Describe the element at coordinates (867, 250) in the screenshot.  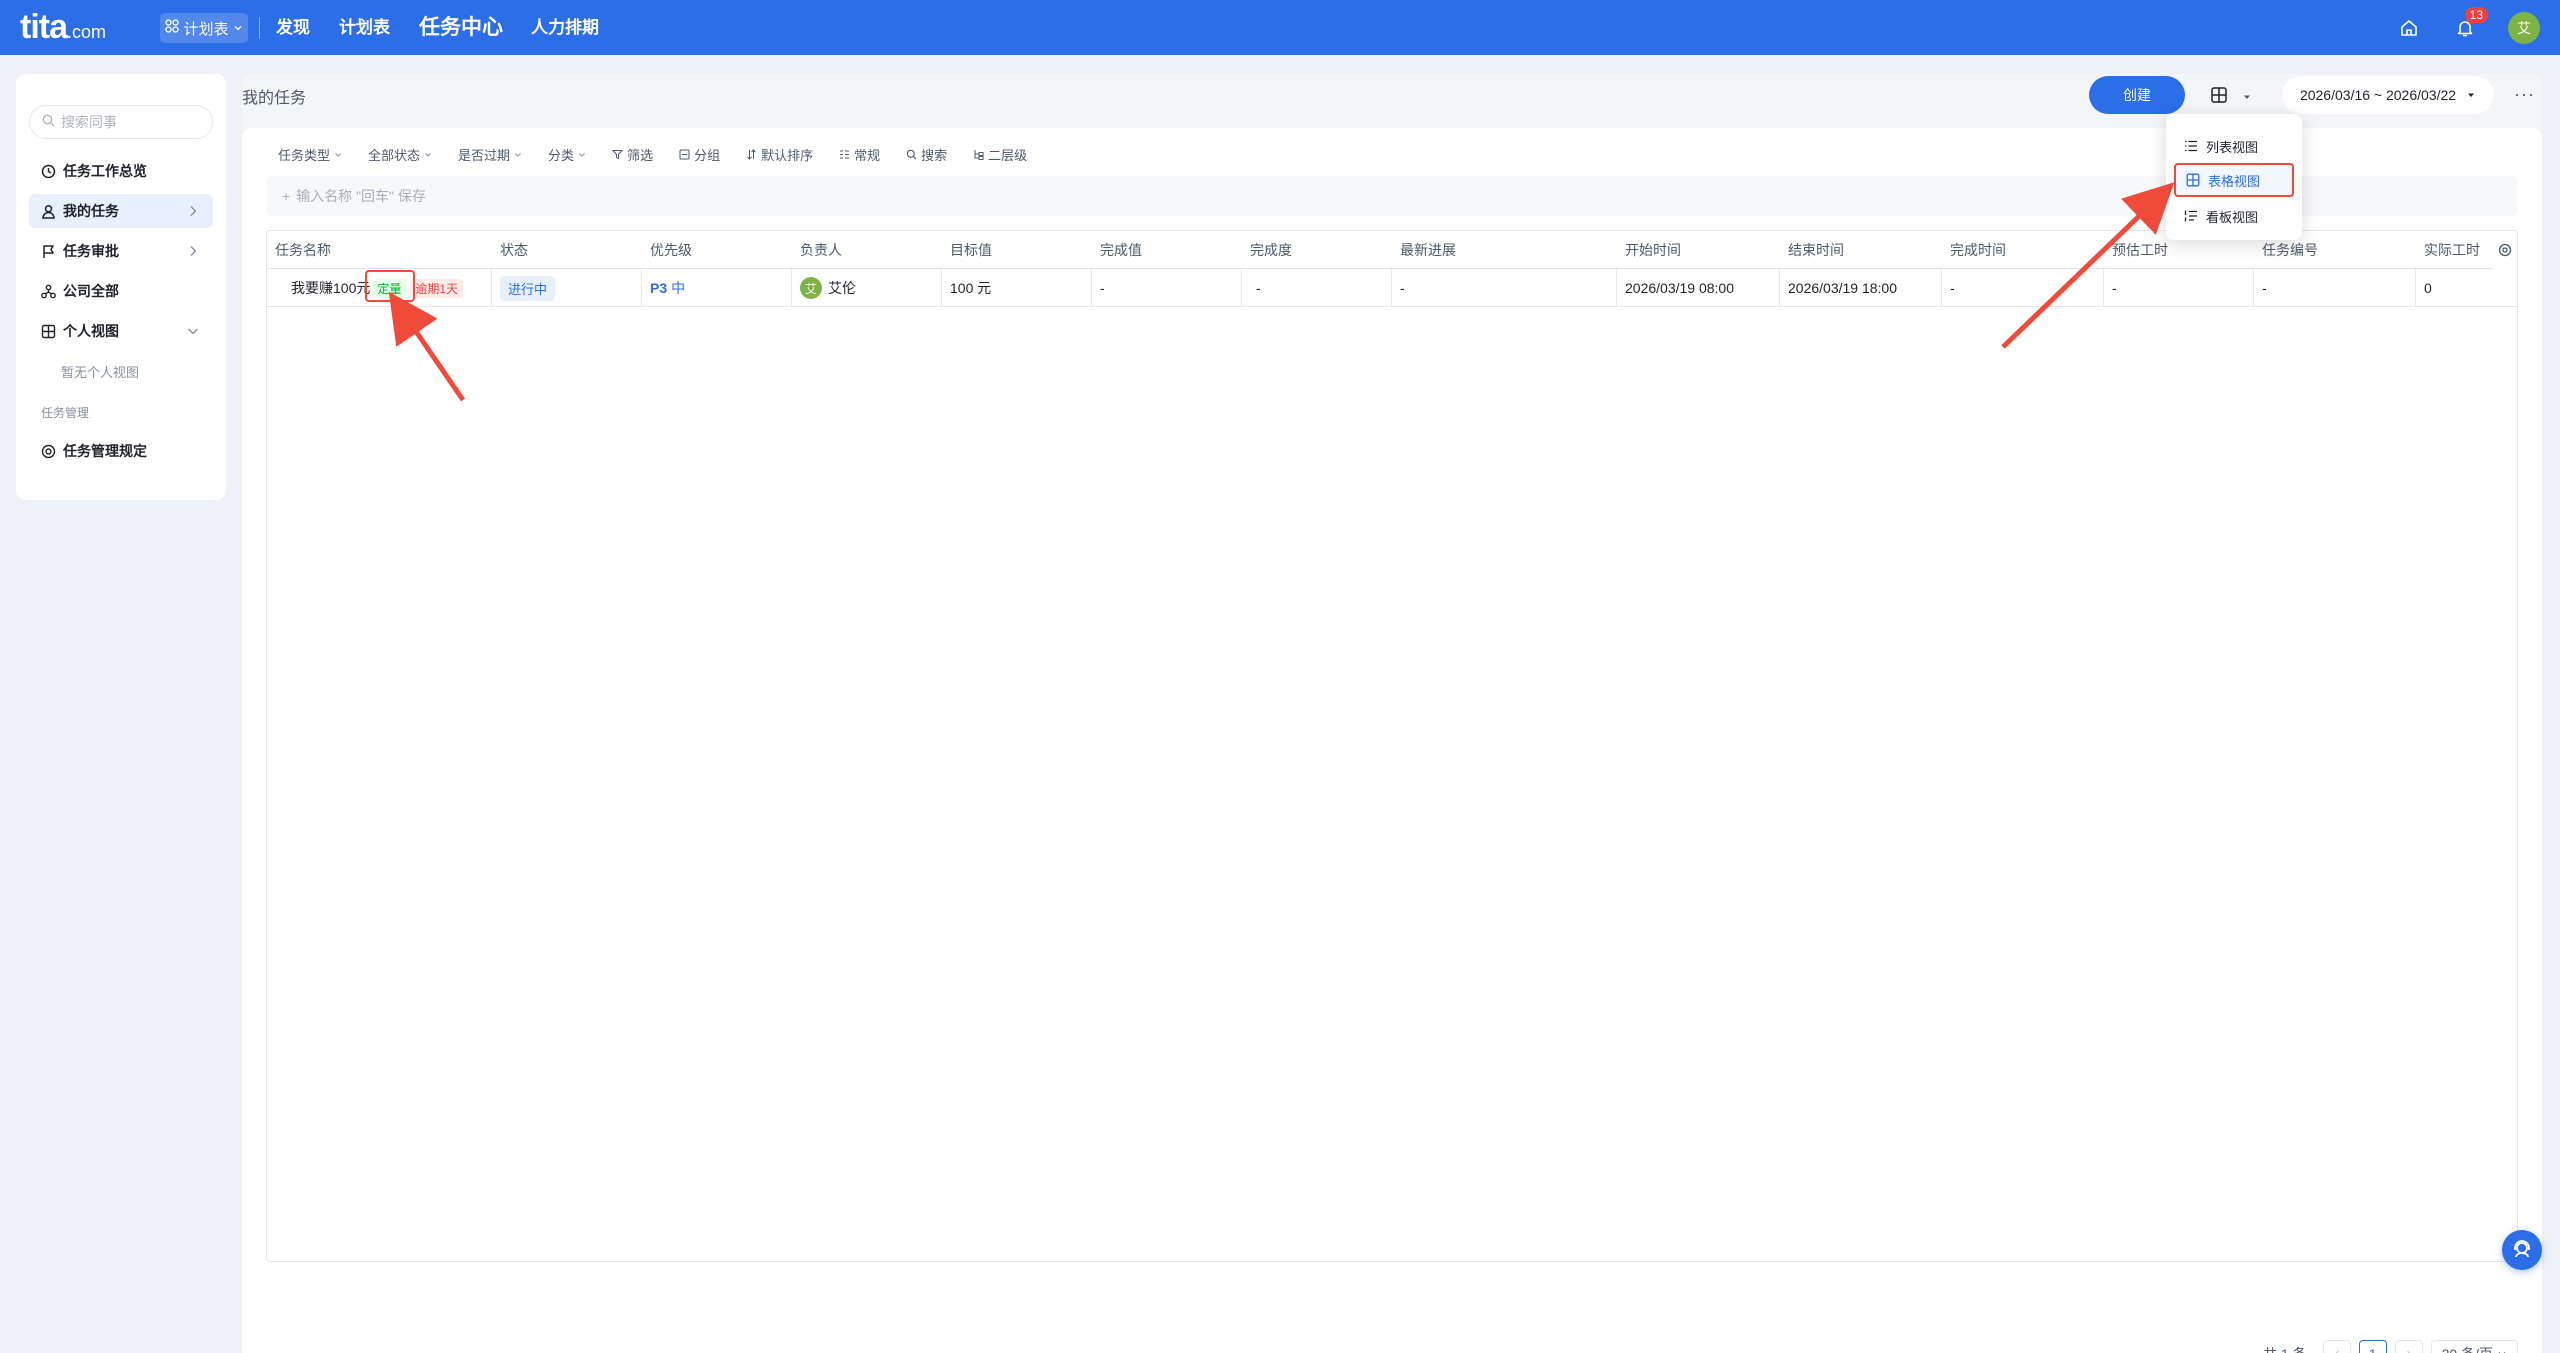
I see `column-header-owner: 负责人` at that location.